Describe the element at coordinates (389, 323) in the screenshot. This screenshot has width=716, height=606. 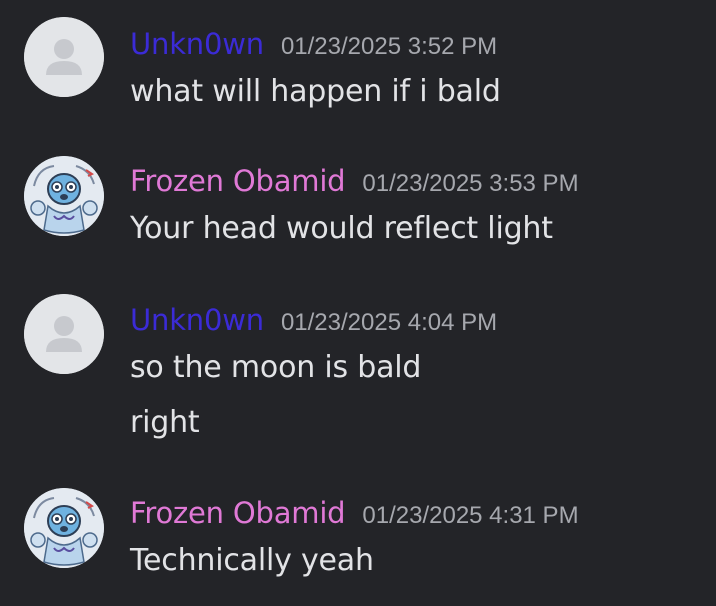
I see `message-timestamp: 01/23/2025 4:04 PM` at that location.